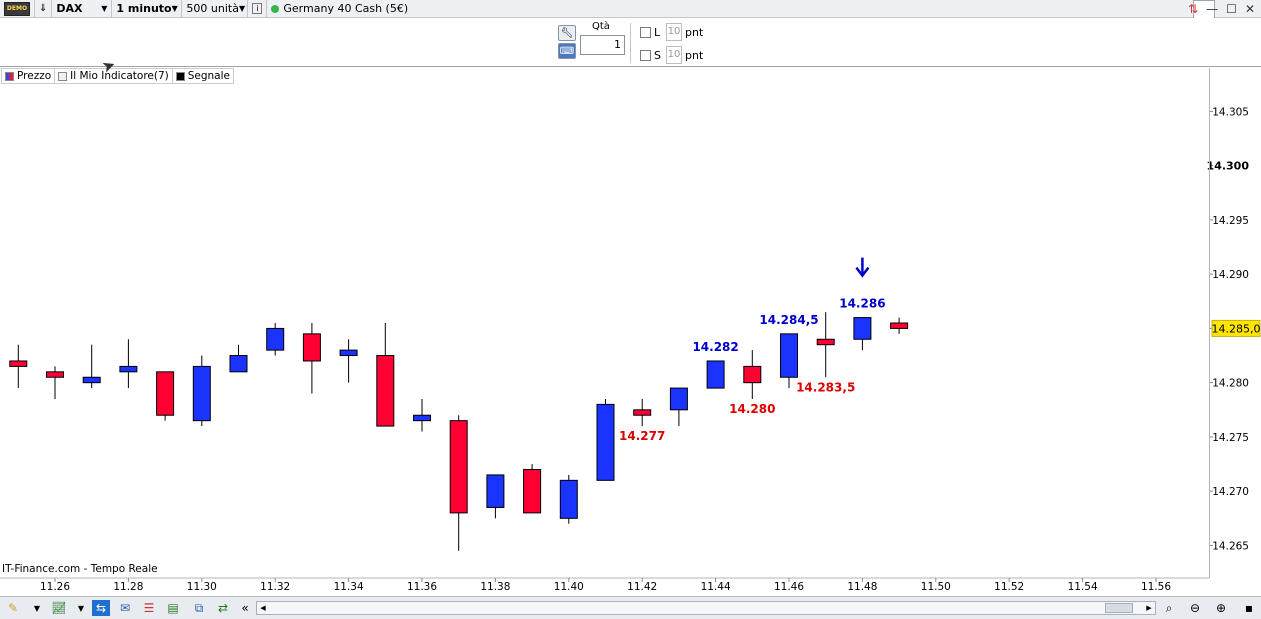 This screenshot has height=619, width=1261. What do you see at coordinates (674, 55) in the screenshot?
I see `short-pnt-input: 10` at bounding box center [674, 55].